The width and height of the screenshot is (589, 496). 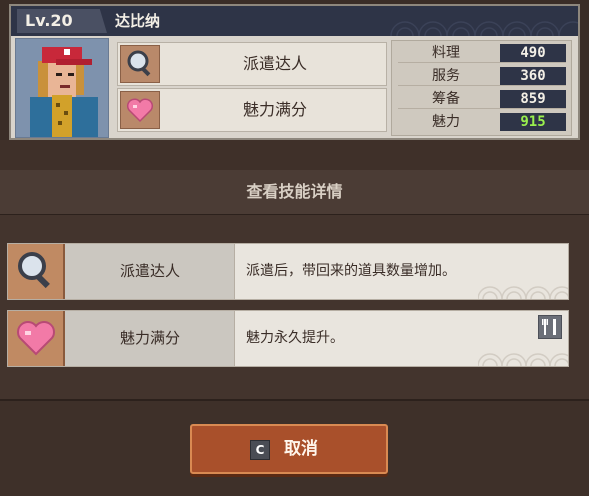 What do you see at coordinates (294, 21) in the screenshot?
I see `character-header: Lv.20 达比纳` at bounding box center [294, 21].